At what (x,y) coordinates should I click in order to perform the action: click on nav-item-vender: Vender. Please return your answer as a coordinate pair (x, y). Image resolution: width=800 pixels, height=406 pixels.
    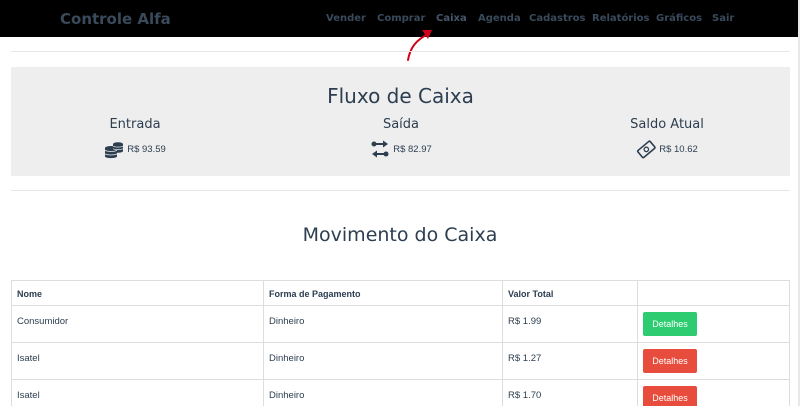
    Looking at the image, I should click on (346, 18).